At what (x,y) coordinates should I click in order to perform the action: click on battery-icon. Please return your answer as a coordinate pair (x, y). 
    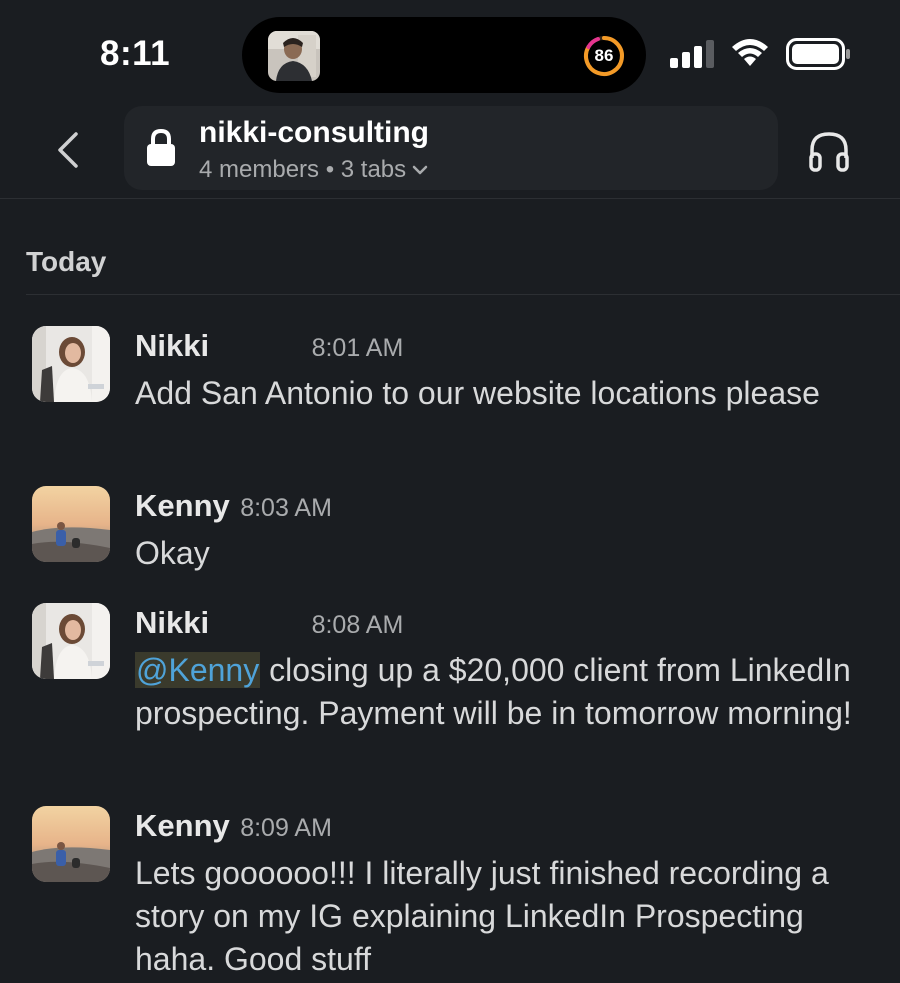
    Looking at the image, I should click on (819, 56).